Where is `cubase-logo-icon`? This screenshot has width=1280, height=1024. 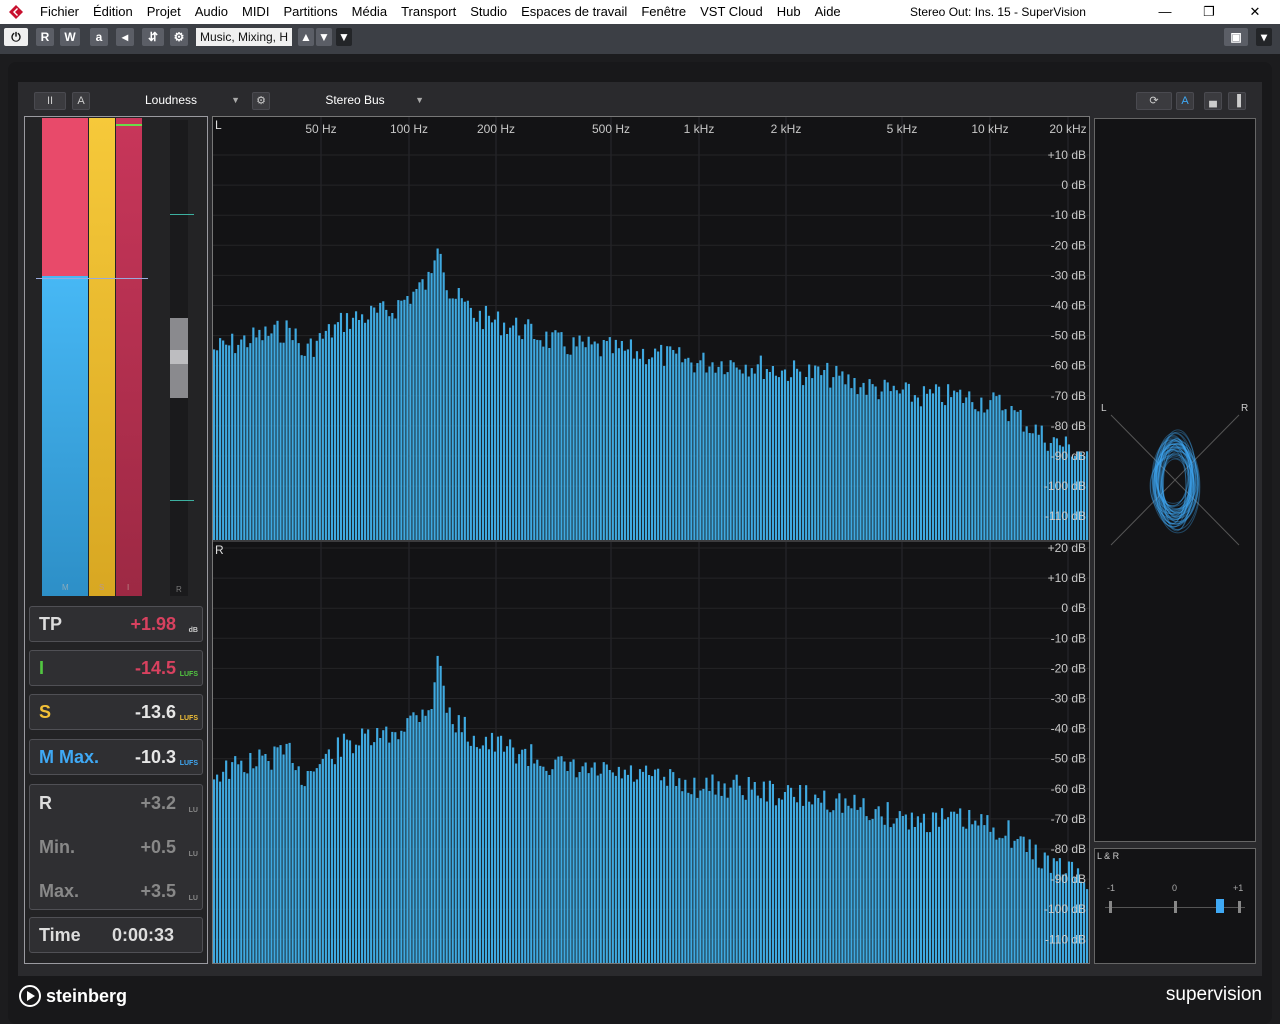 cubase-logo-icon is located at coordinates (16, 12).